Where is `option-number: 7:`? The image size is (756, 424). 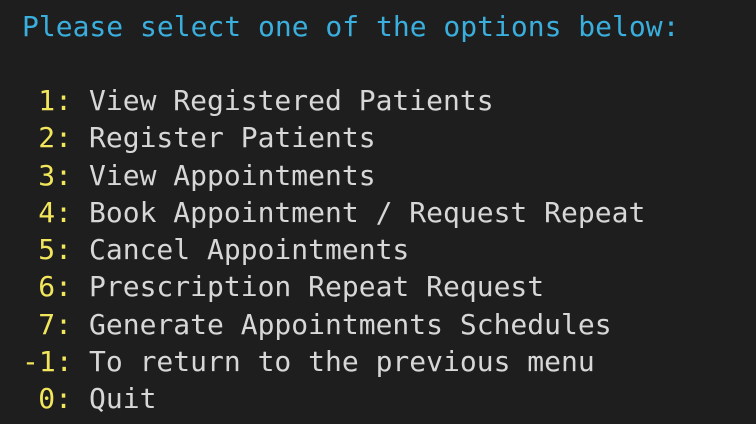
option-number: 7: is located at coordinates (55, 324).